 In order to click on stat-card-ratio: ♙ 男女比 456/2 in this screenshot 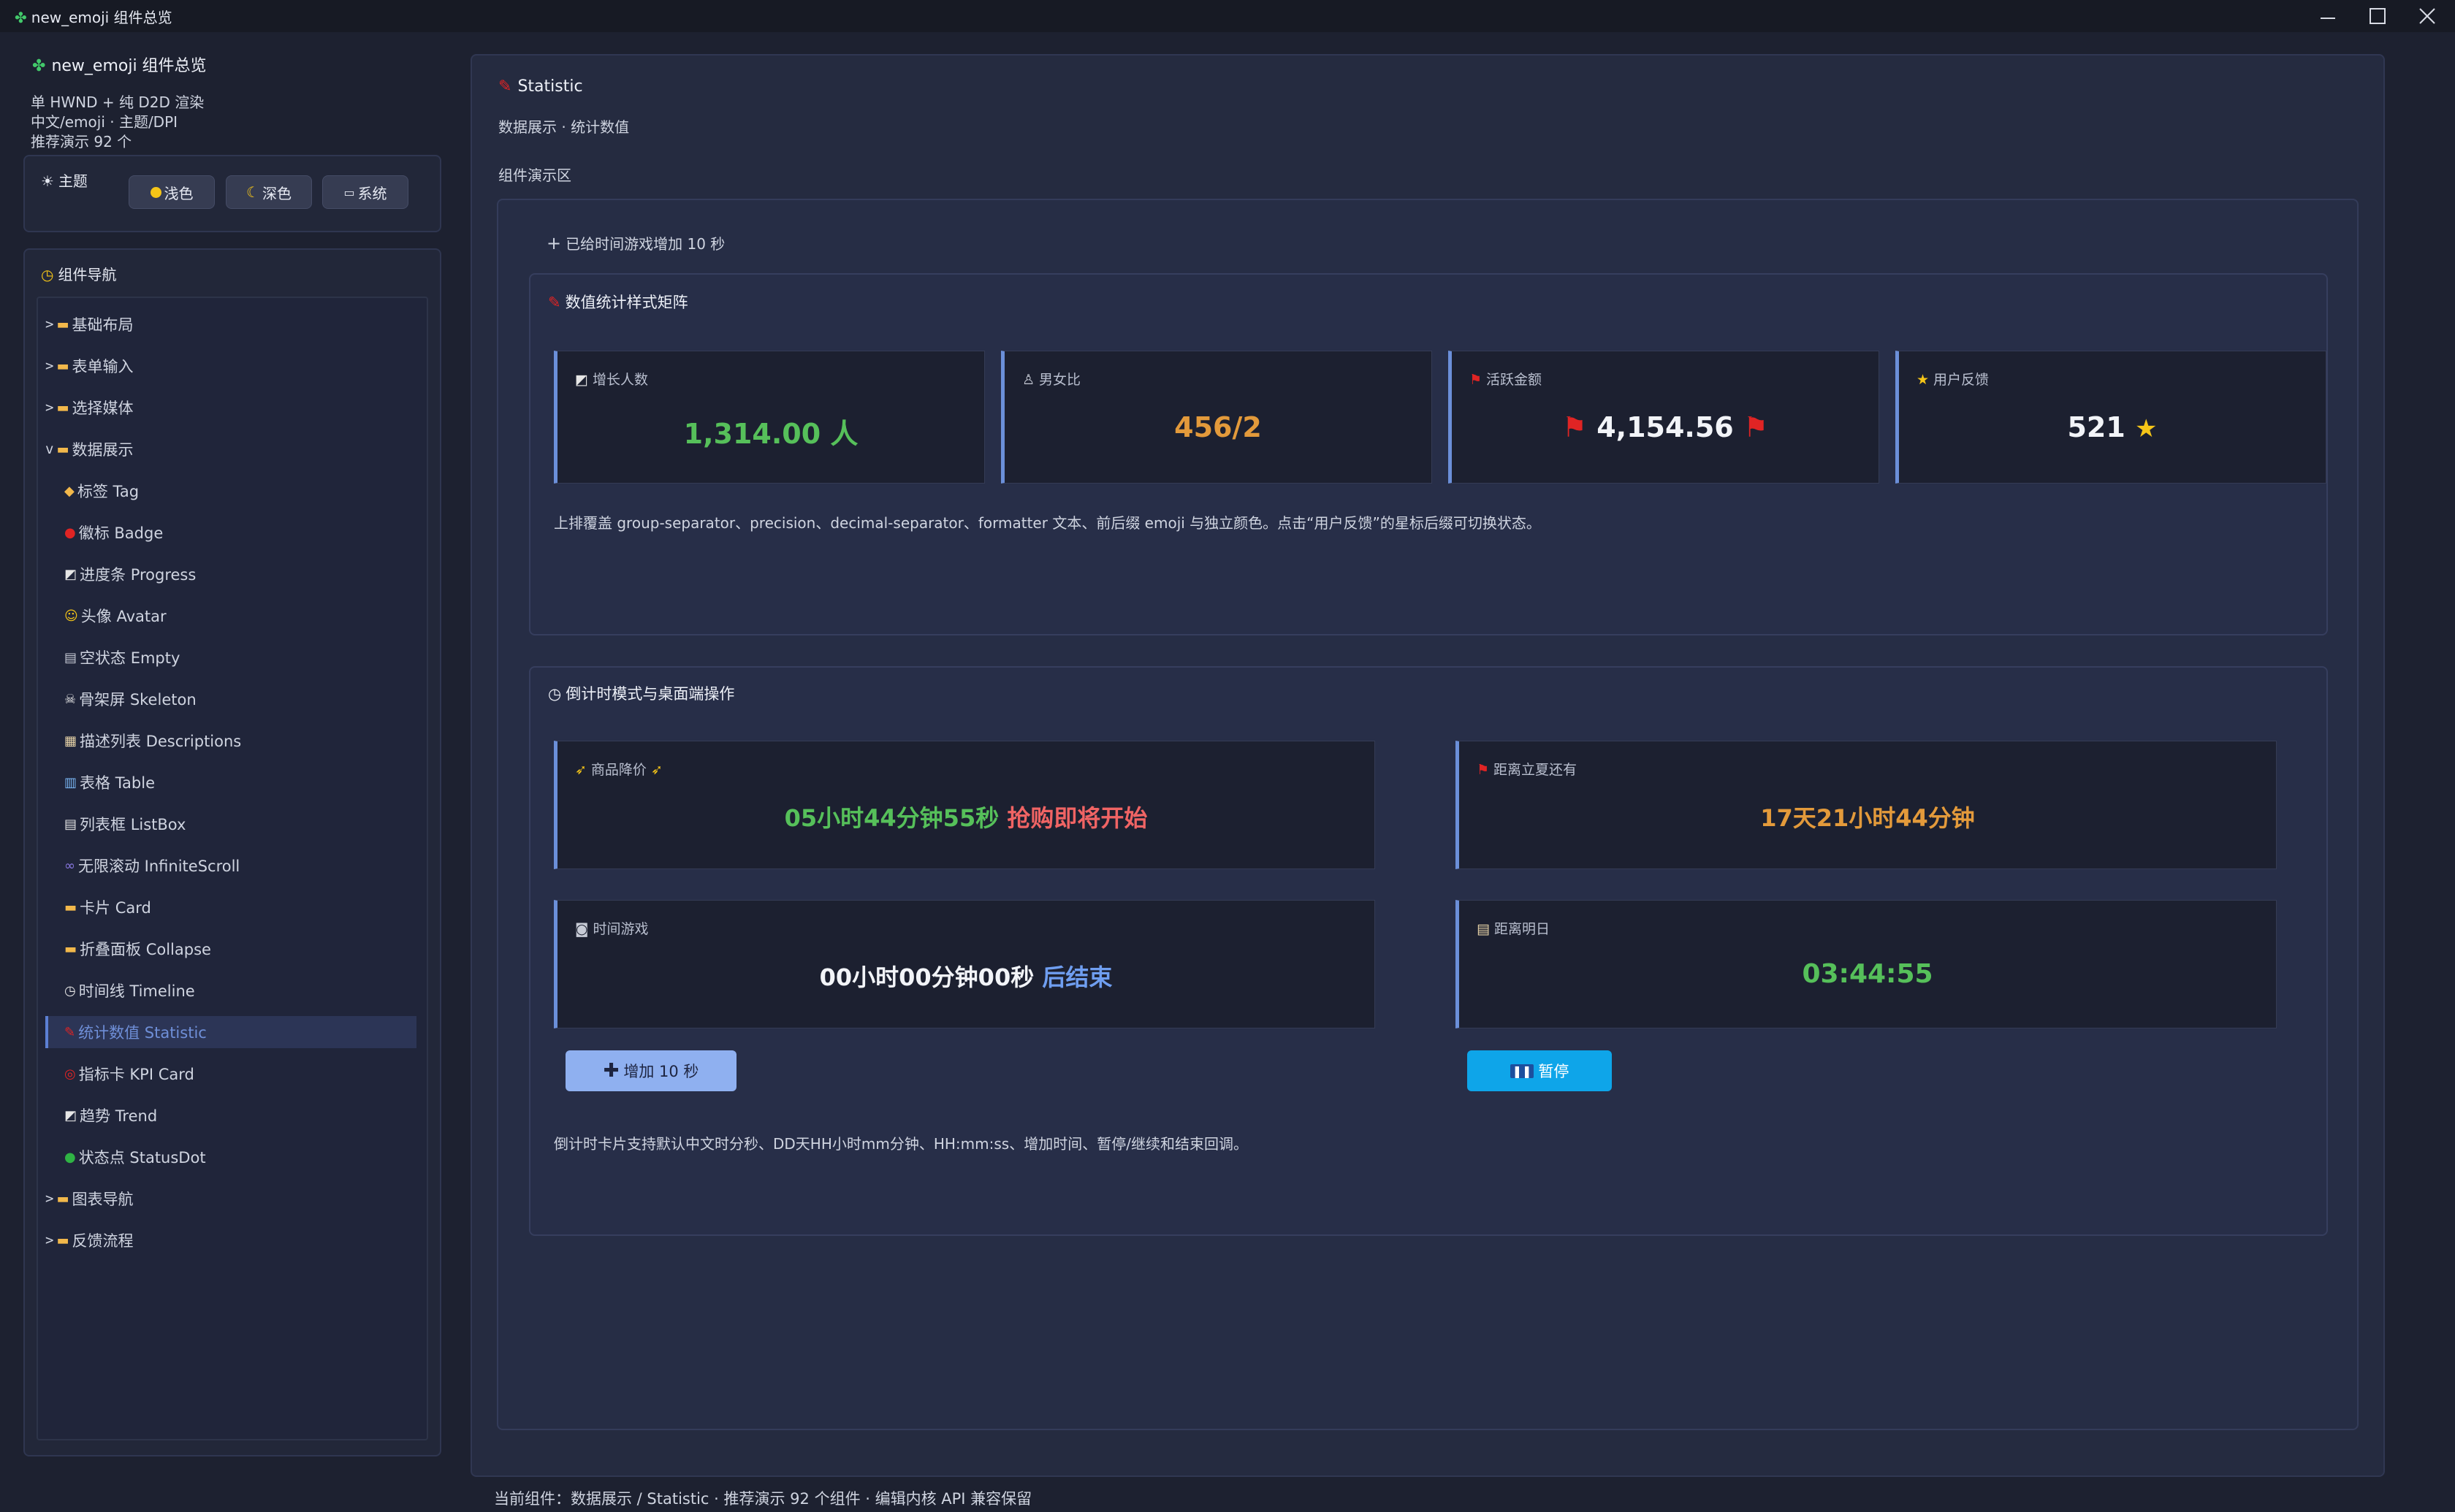, I will do `click(1216, 417)`.